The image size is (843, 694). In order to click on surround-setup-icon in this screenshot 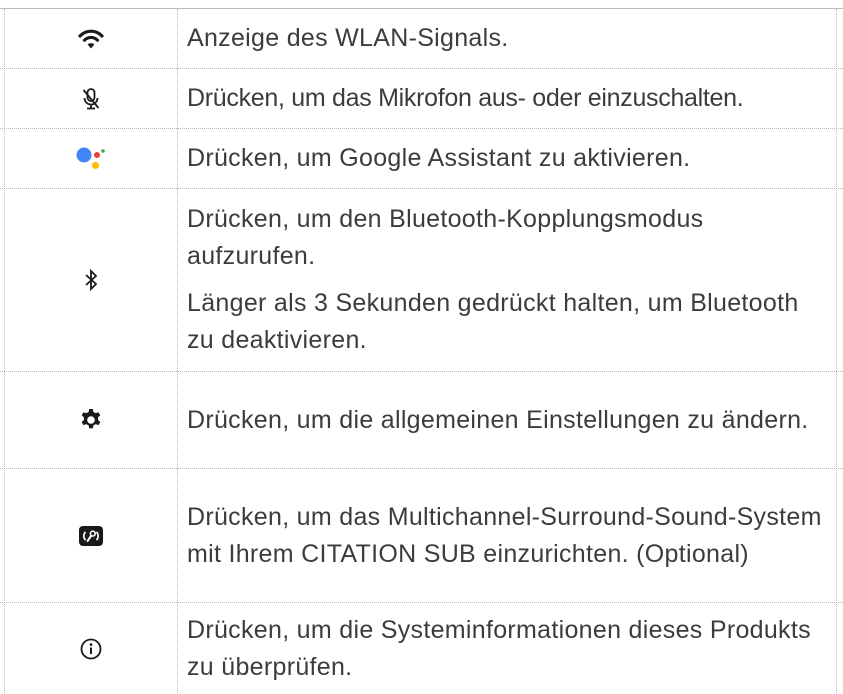, I will do `click(91, 536)`.